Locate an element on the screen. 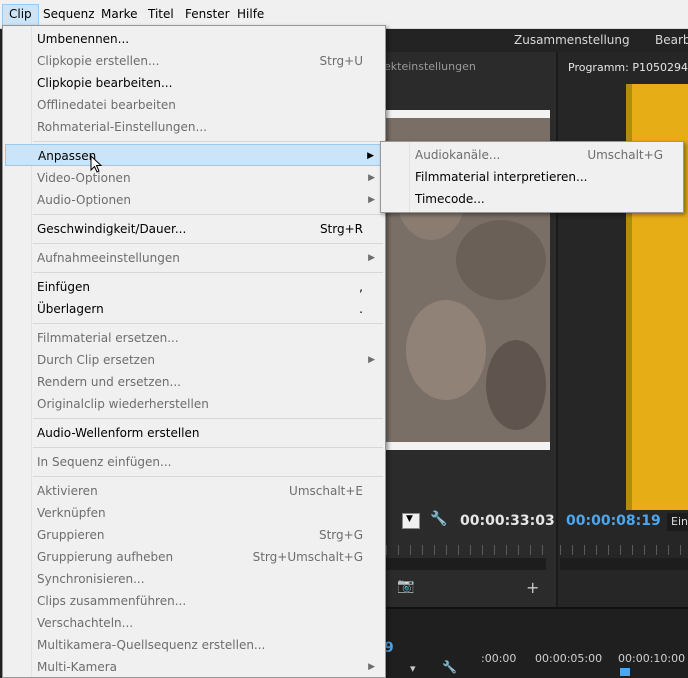  menu-item-label: Originalclip wiederherstellen is located at coordinates (123, 404).